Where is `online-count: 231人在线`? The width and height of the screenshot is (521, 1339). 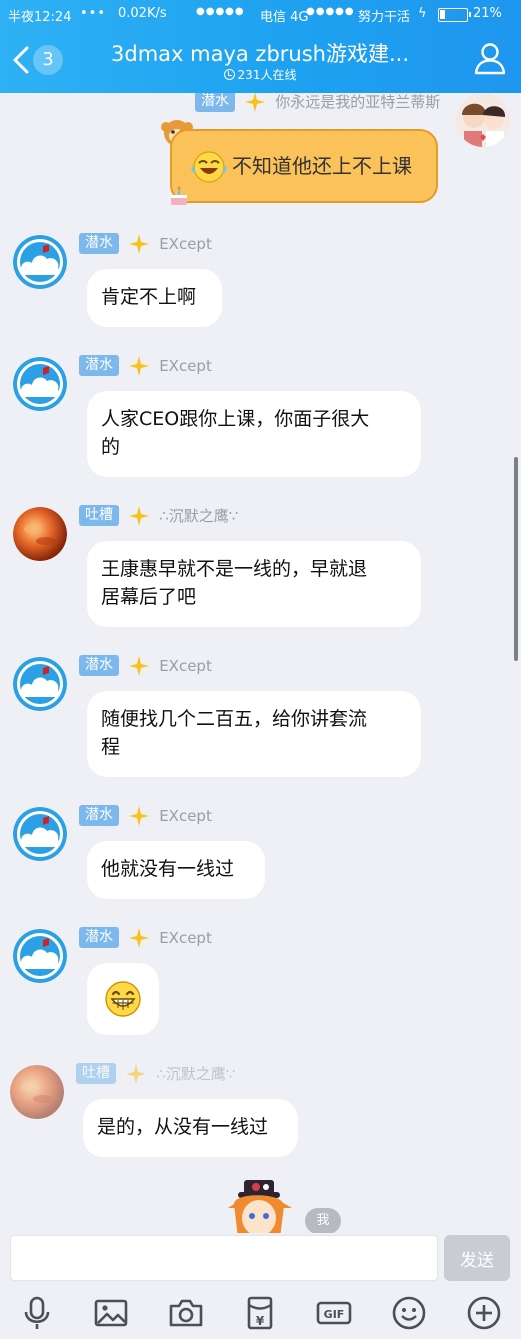 online-count: 231人在线 is located at coordinates (260, 74).